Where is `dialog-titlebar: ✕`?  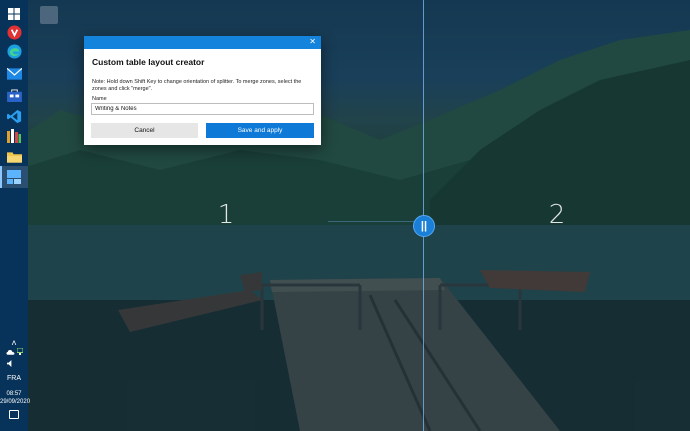 dialog-titlebar: ✕ is located at coordinates (202, 42).